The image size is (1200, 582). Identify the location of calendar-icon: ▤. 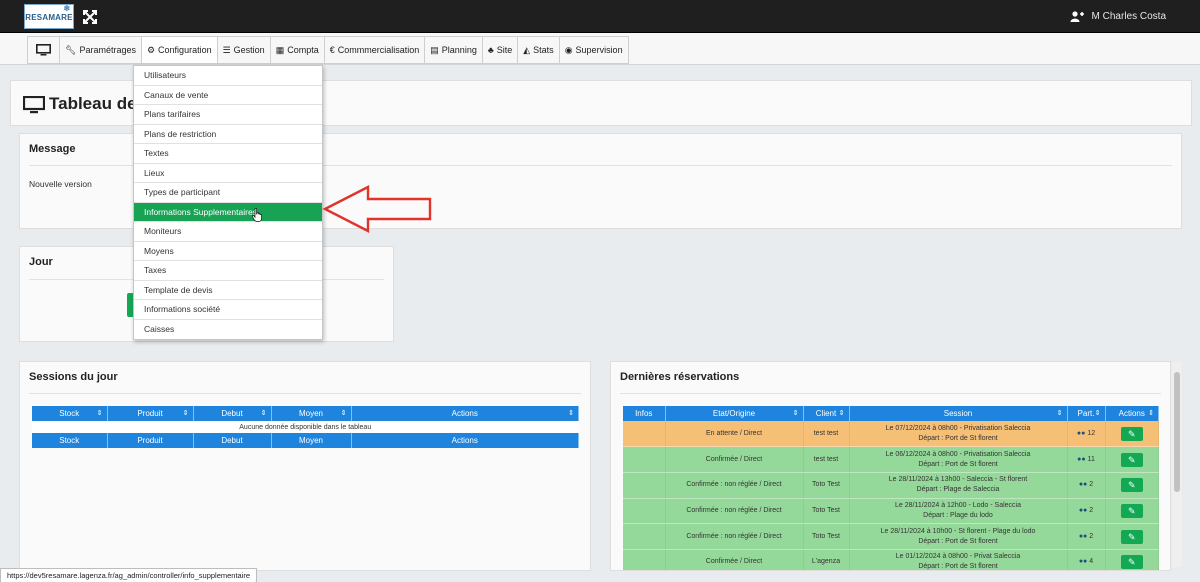
(434, 49).